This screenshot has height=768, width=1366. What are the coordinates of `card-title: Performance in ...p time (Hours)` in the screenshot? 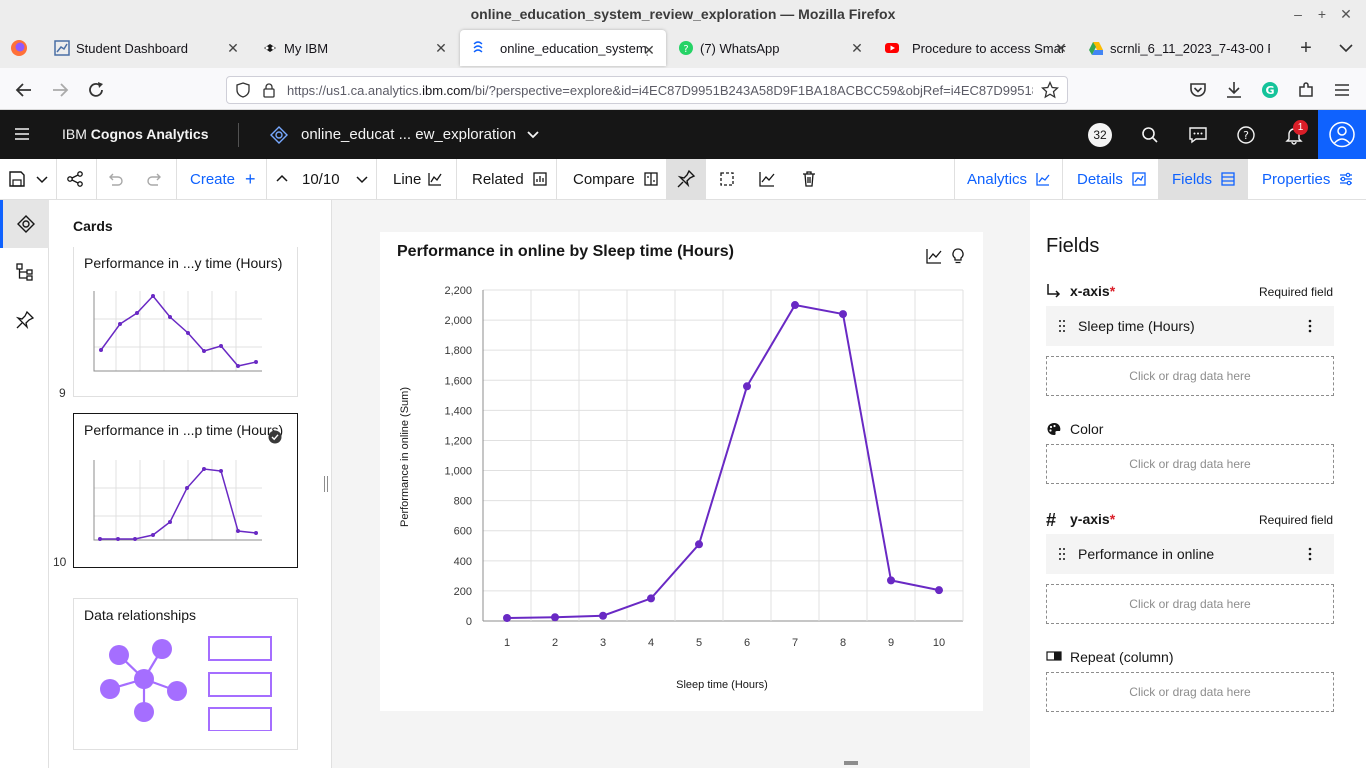 It's located at (184, 430).